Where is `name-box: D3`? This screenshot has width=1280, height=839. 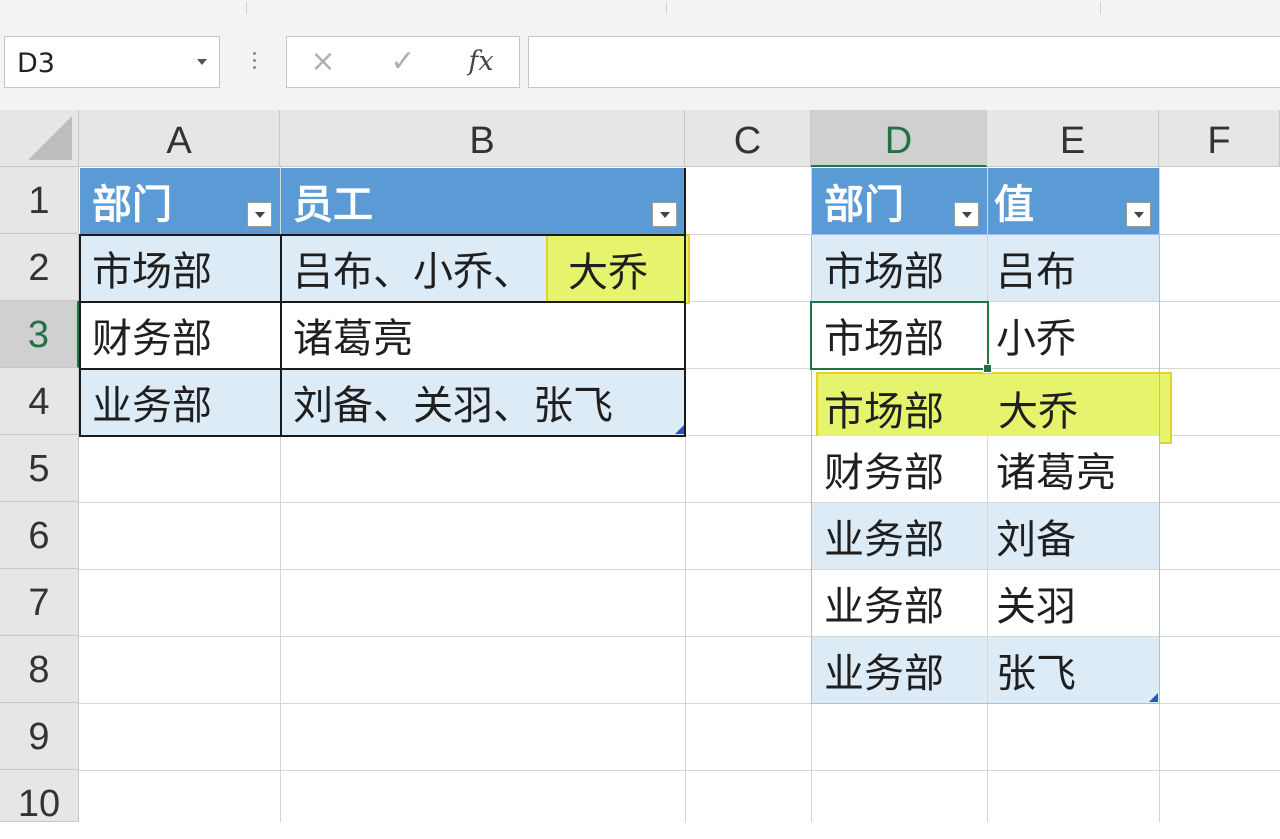 name-box: D3 is located at coordinates (112, 62).